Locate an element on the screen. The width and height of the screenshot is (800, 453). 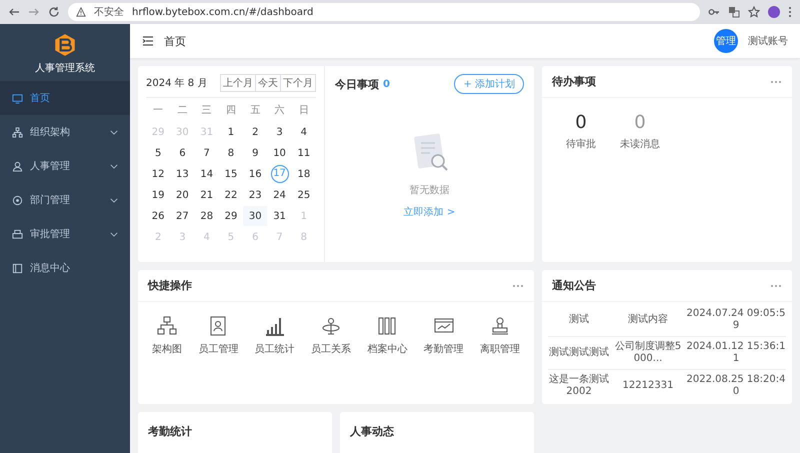
table-cell: 这是一条测试2002 is located at coordinates (579, 386).